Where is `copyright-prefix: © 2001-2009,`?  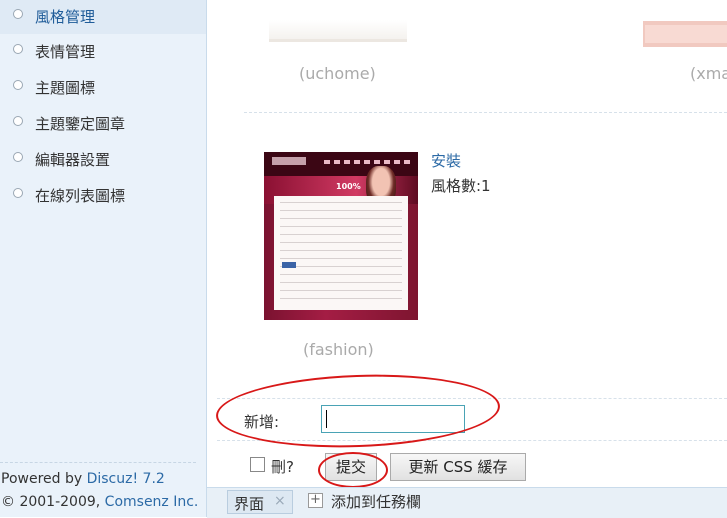 copyright-prefix: © 2001-2009, is located at coordinates (53, 502).